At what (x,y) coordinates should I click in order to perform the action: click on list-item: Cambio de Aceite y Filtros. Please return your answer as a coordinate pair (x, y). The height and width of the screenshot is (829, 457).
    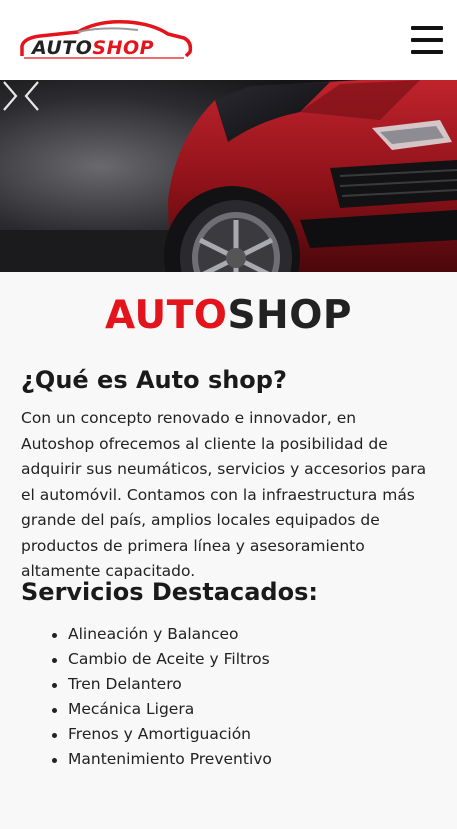
    Looking at the image, I should click on (160, 659).